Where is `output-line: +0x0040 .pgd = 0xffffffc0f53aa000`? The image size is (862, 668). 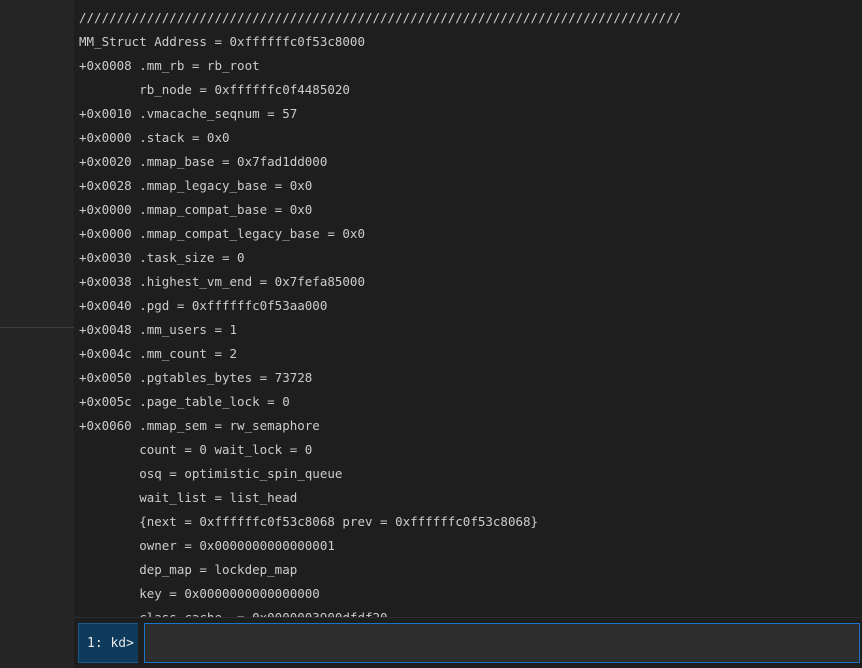 output-line: +0x0040 .pgd = 0xffffffc0f53aa000 is located at coordinates (203, 305).